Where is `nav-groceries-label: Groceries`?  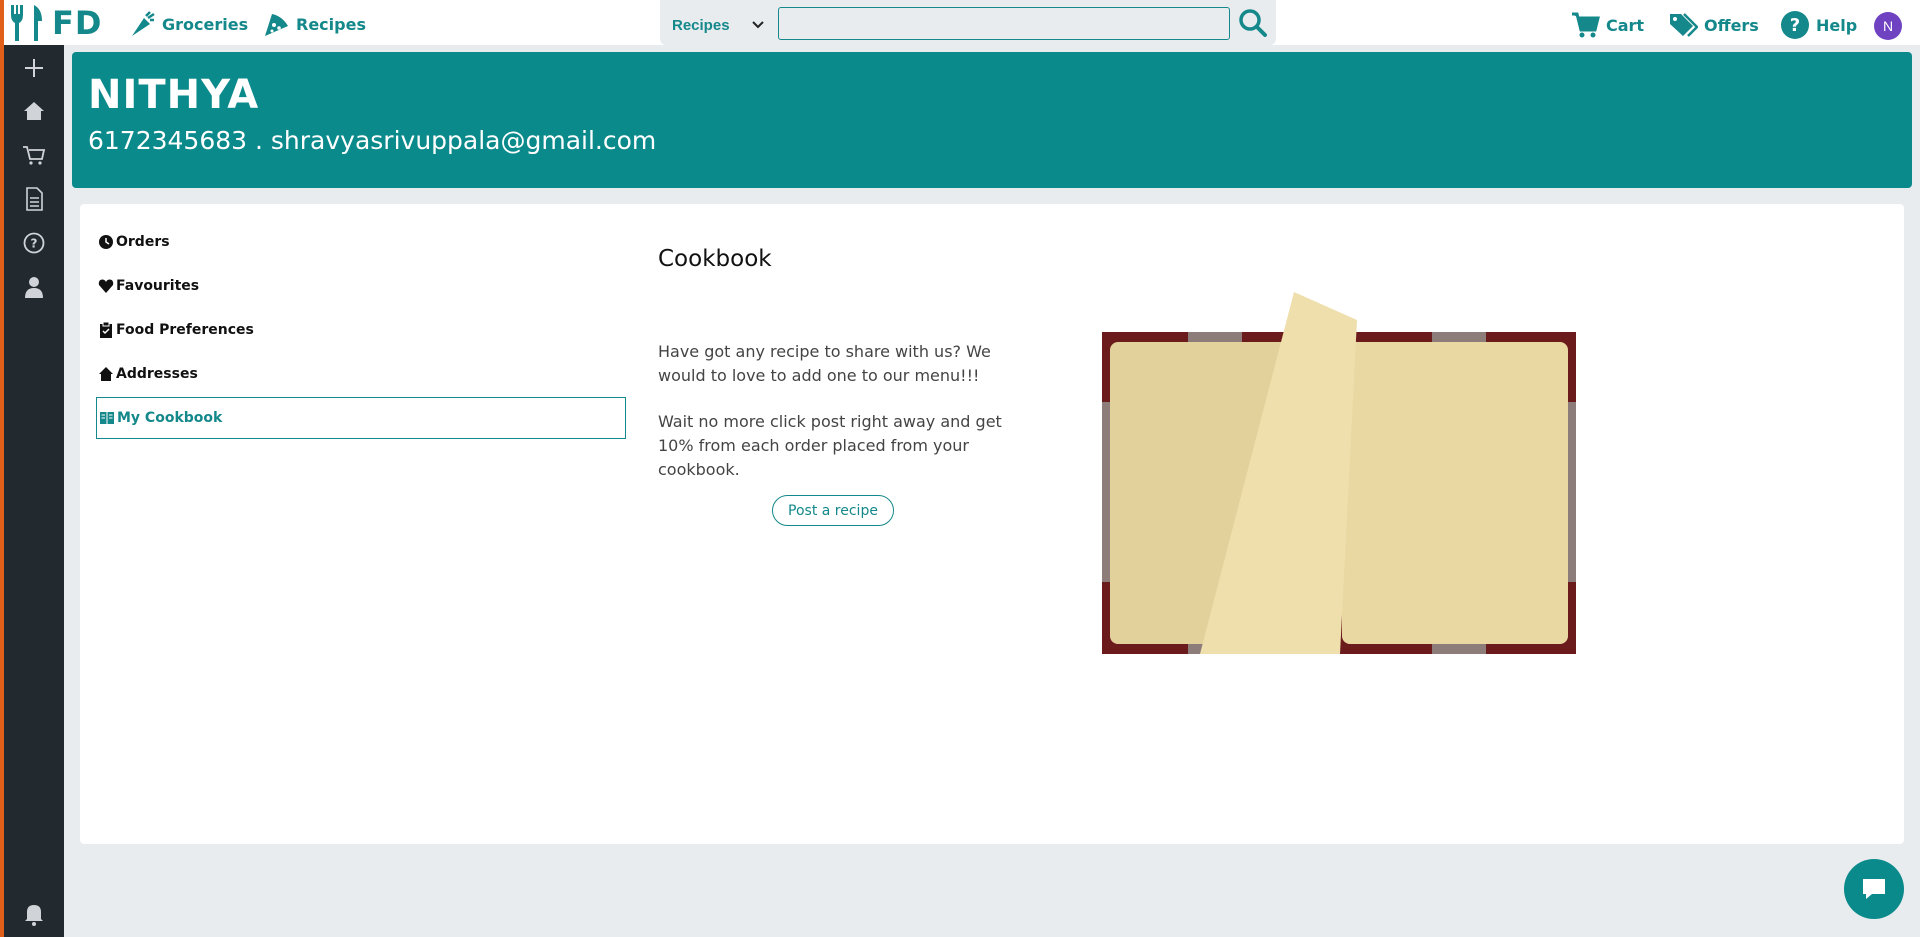
nav-groceries-label: Groceries is located at coordinates (205, 24).